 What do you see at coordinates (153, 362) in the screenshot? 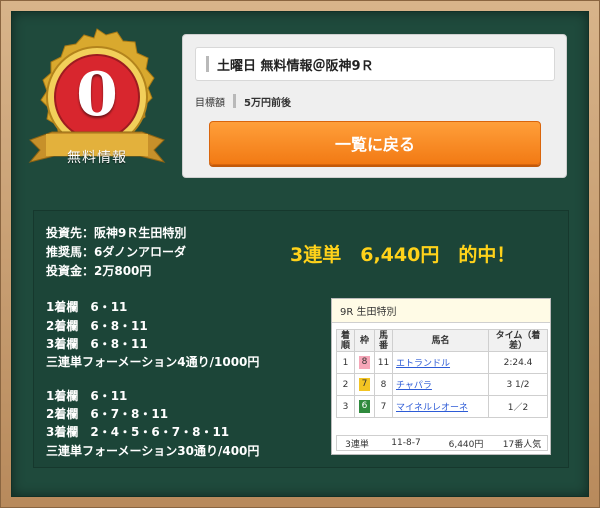
I see `set1-formation: 三連単フォーメーション4通り/1000円` at bounding box center [153, 362].